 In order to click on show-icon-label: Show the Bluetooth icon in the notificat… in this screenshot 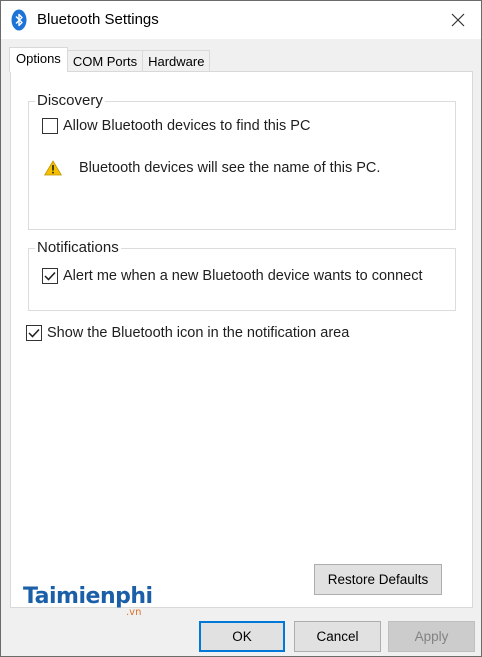, I will do `click(198, 333)`.